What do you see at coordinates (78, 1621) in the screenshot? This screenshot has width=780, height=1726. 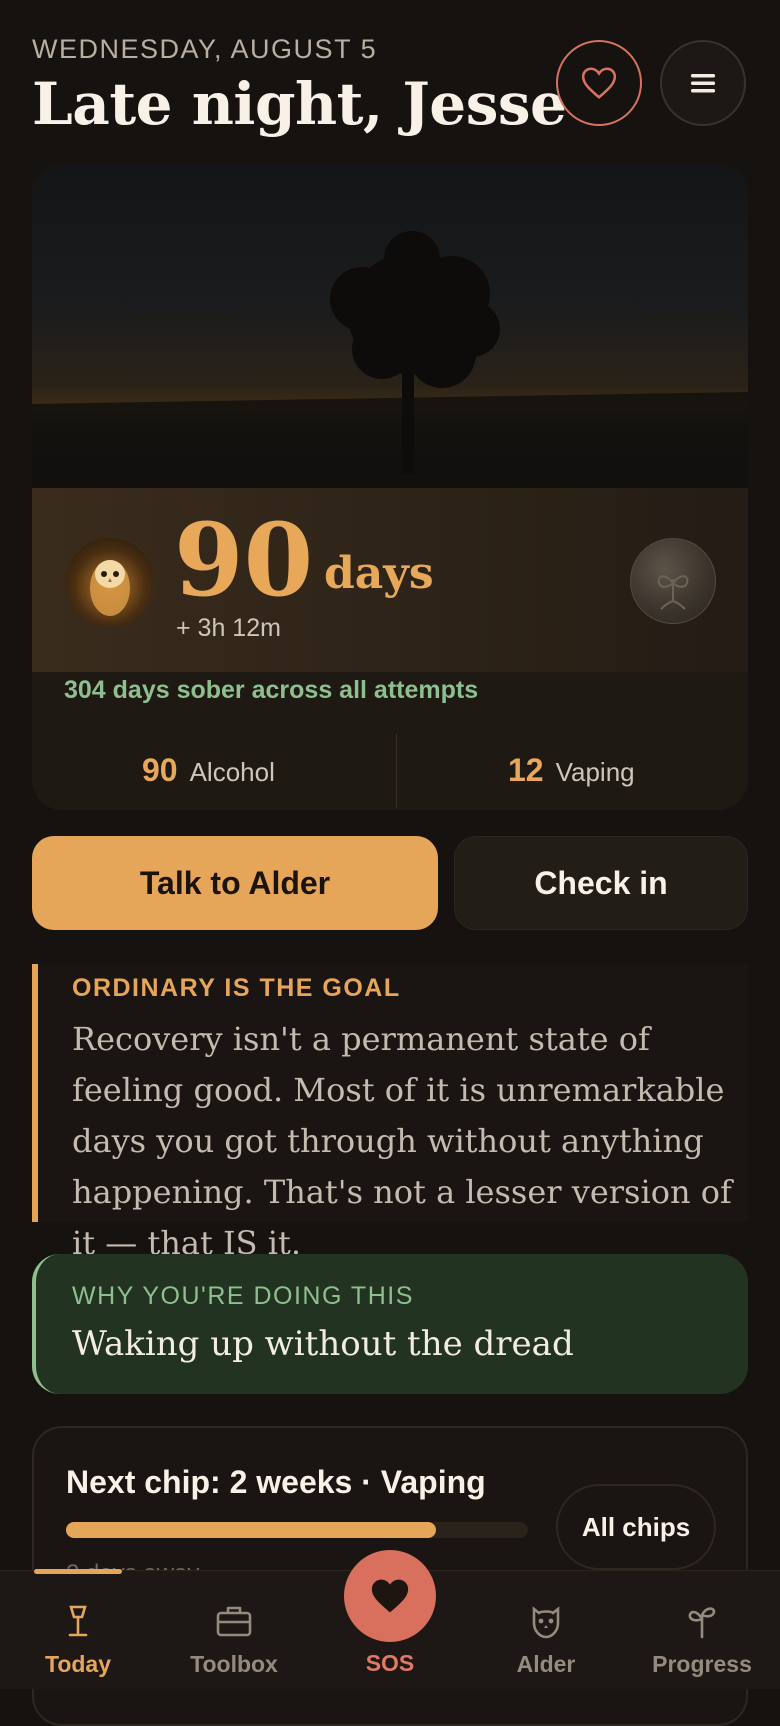 I see `lamp-icon` at bounding box center [78, 1621].